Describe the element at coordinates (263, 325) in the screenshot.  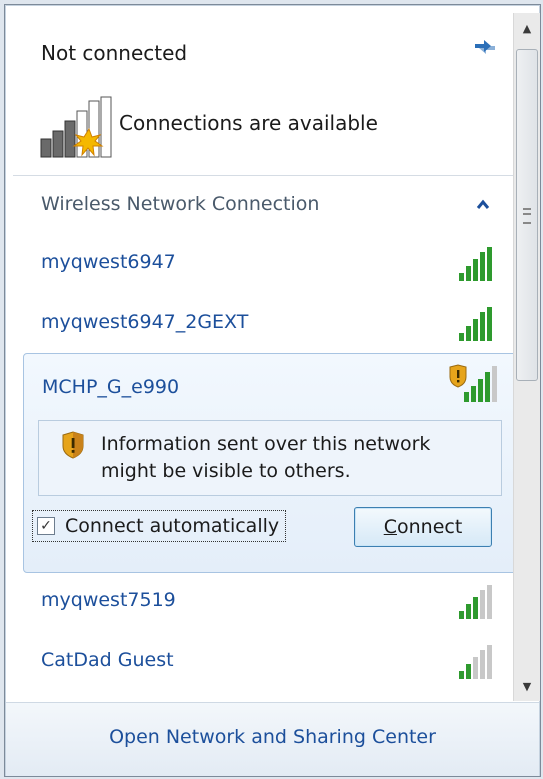
I see `network-item: myqwest6947_2GEXT` at that location.